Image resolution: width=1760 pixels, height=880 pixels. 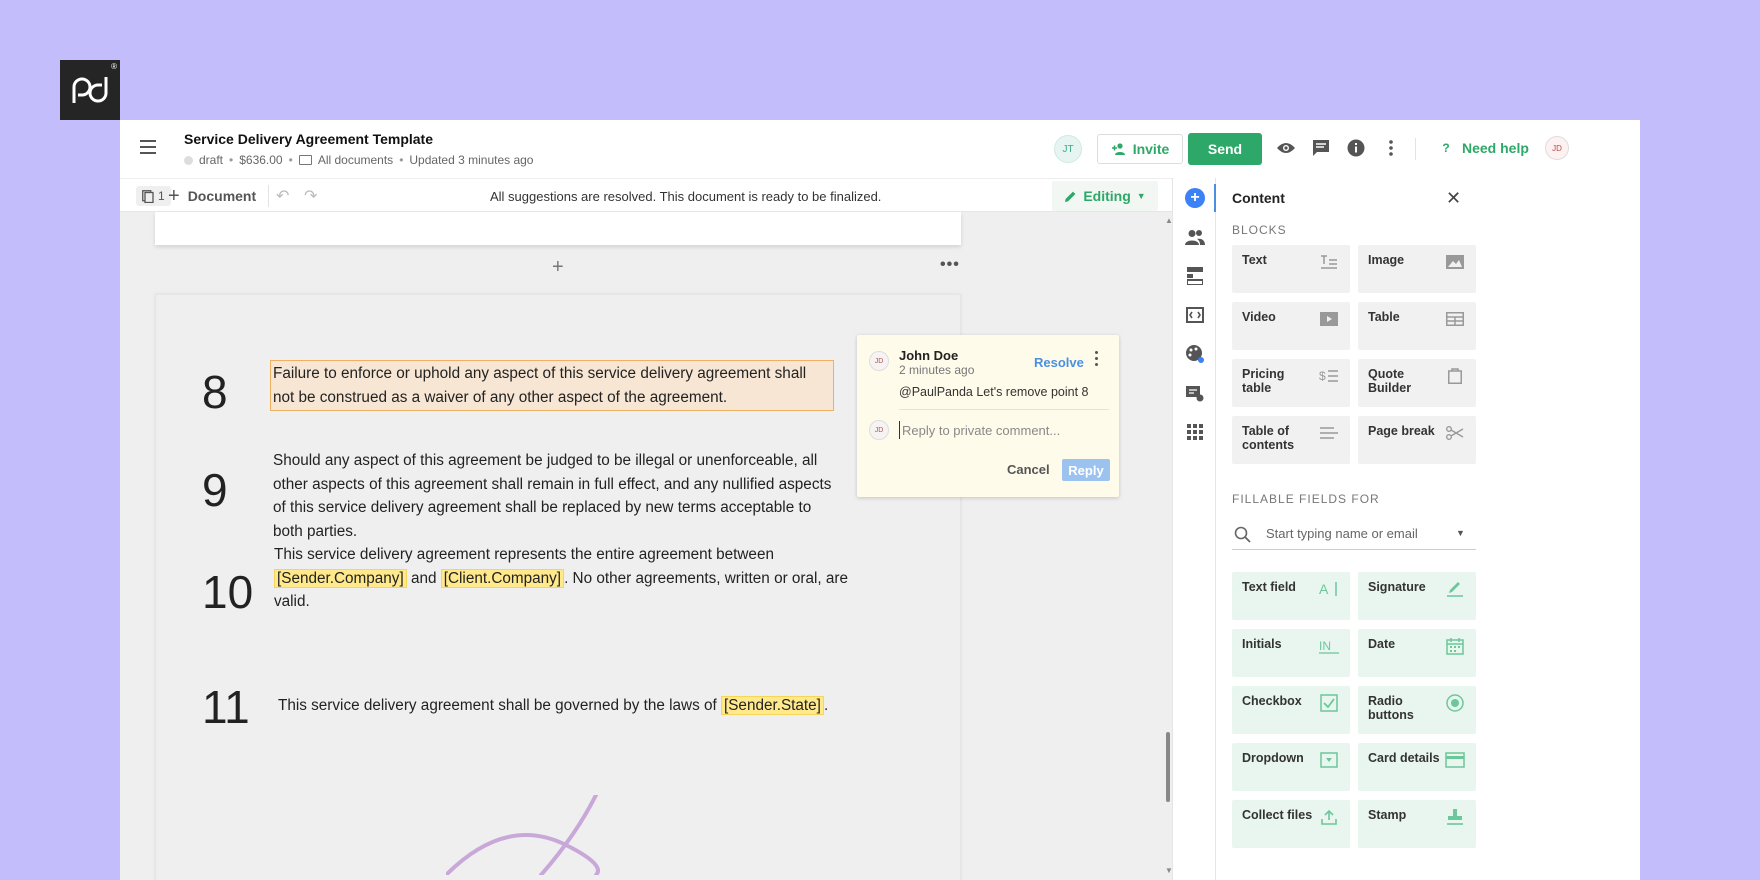 What do you see at coordinates (1291, 653) in the screenshot?
I see `field-initials: Initials IN` at bounding box center [1291, 653].